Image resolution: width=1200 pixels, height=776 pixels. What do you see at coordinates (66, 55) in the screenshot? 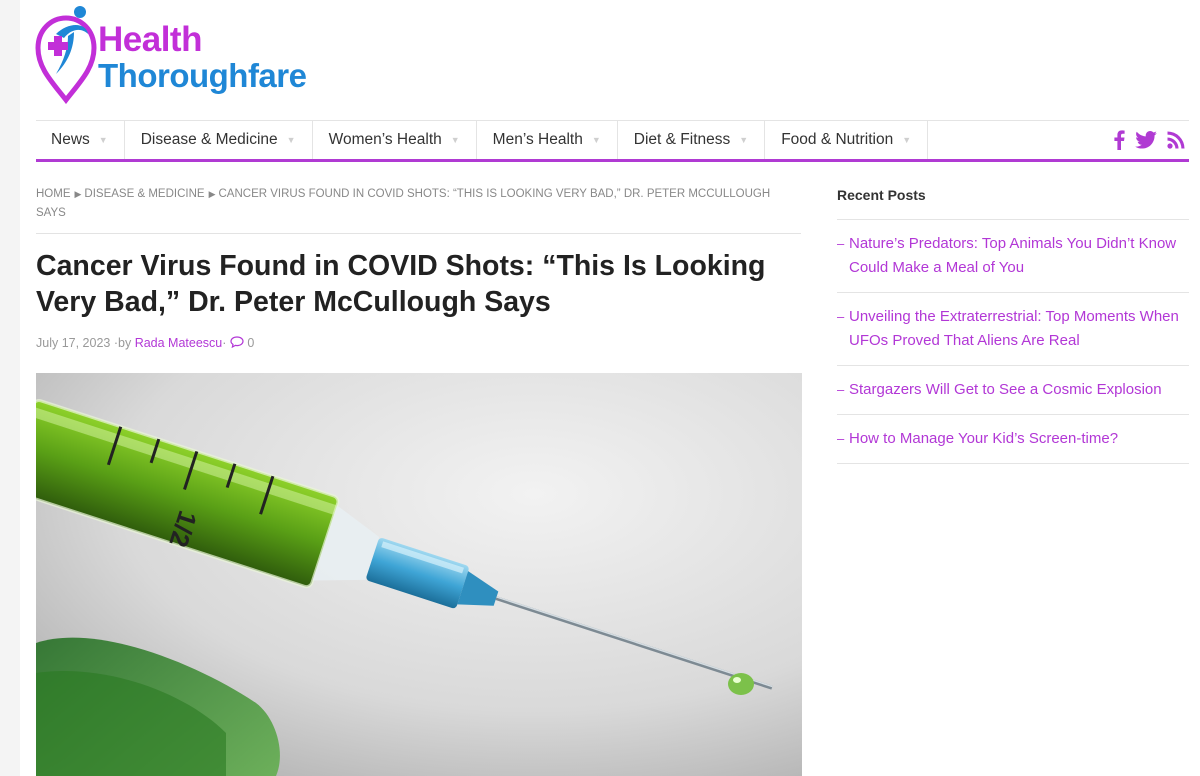
I see `logo-pin-icon` at bounding box center [66, 55].